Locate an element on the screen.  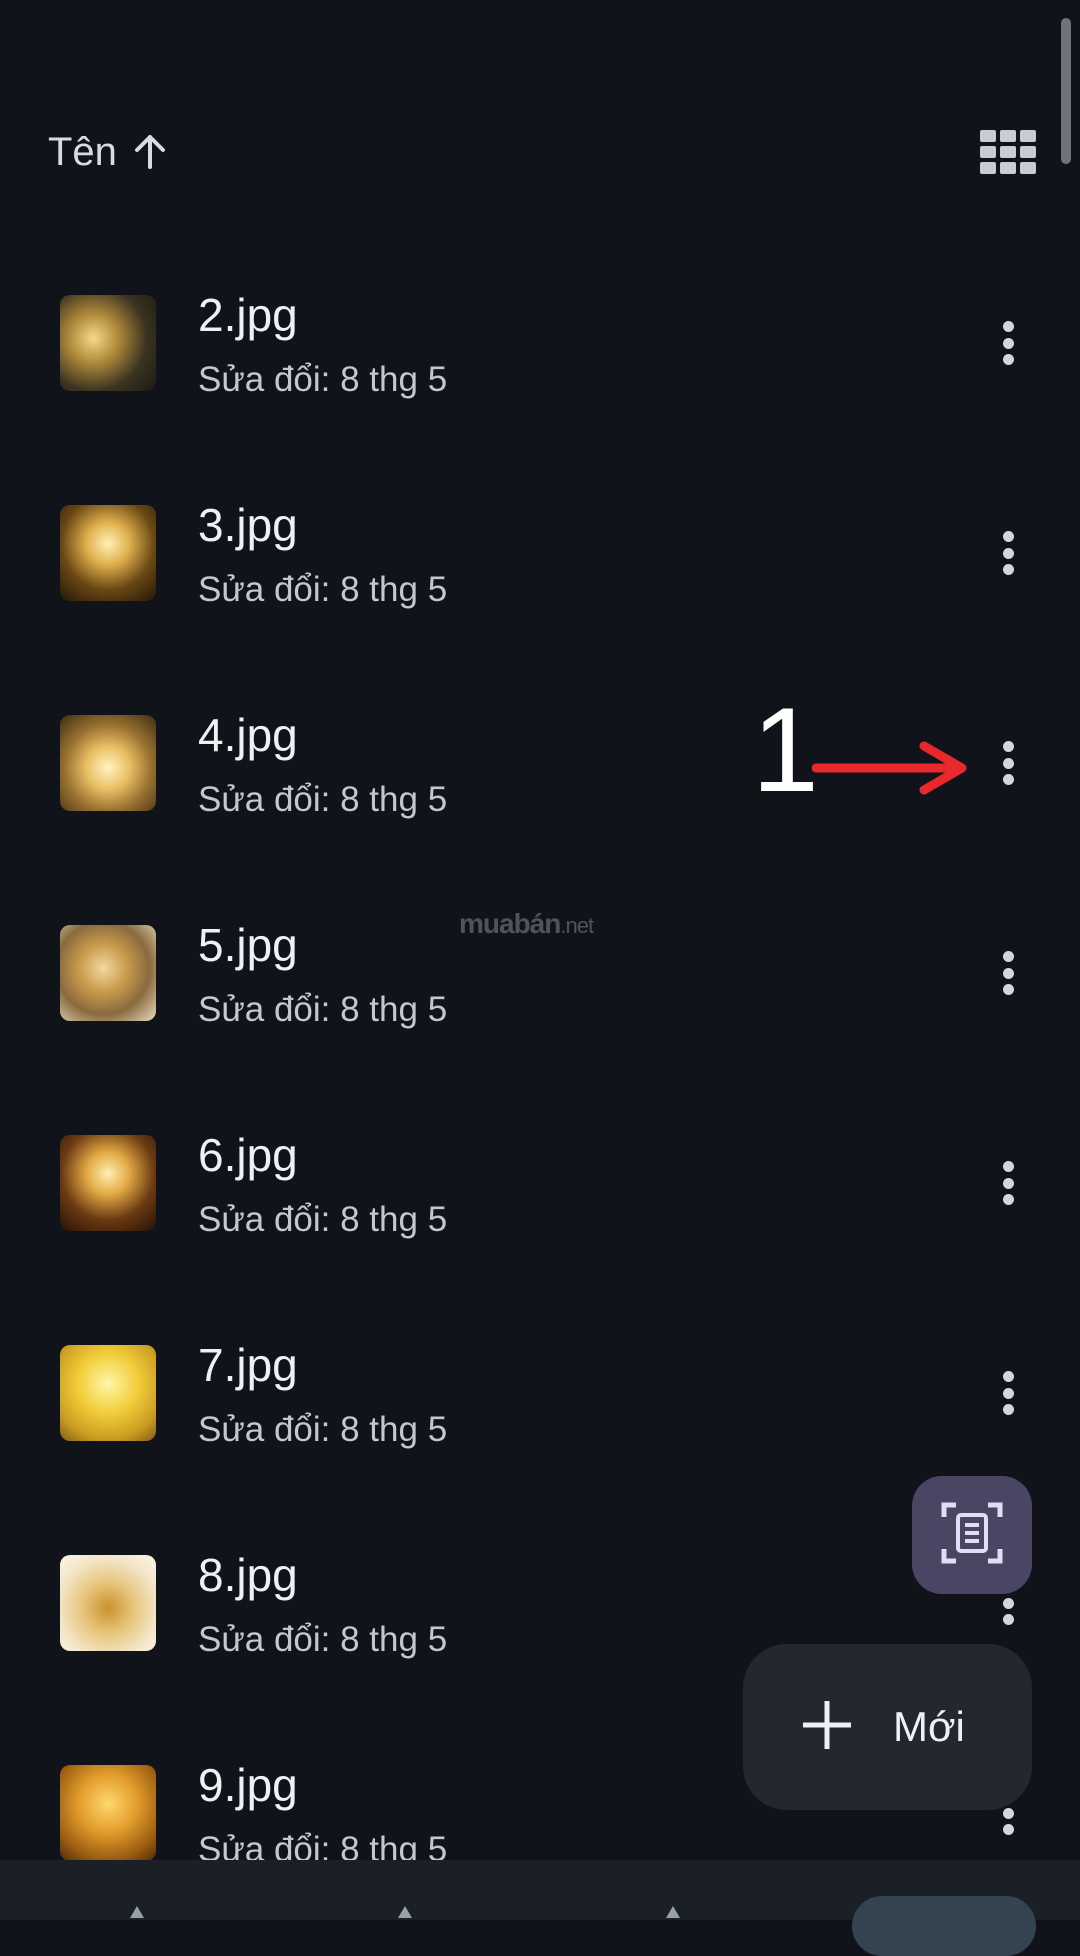
file-name: 9.jpg is located at coordinates (248, 1785).